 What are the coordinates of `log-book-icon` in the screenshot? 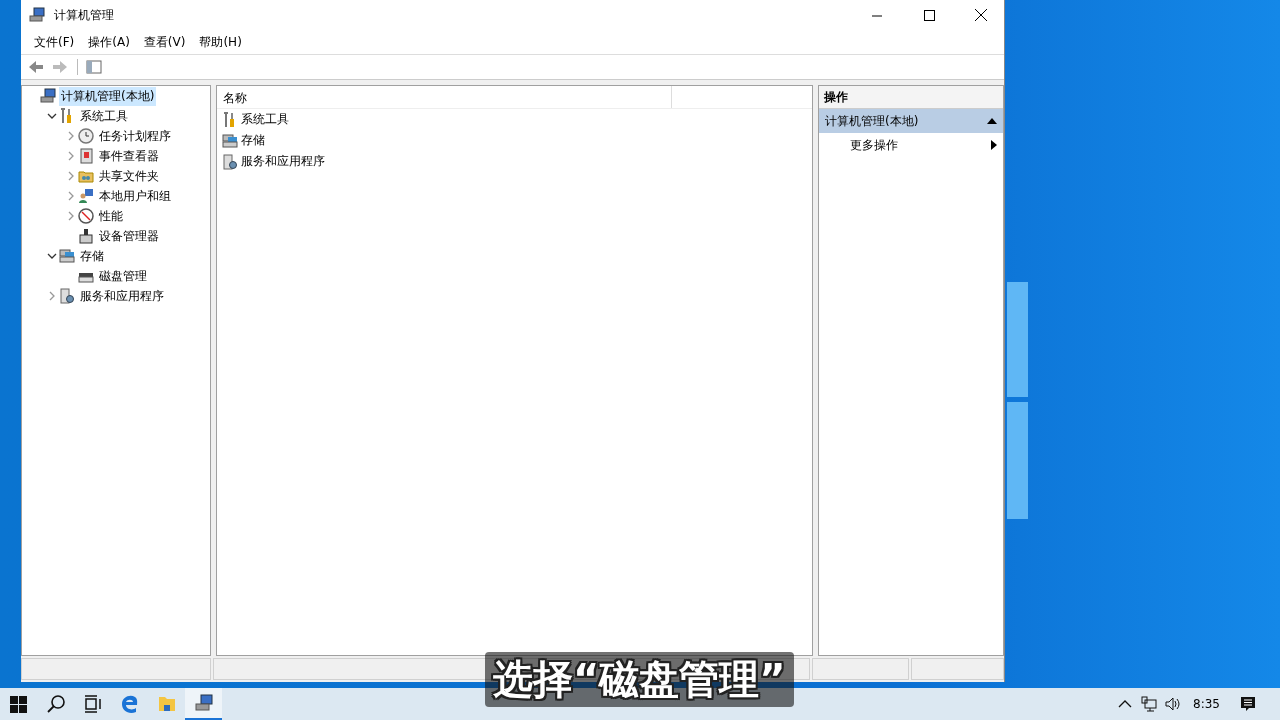 It's located at (86, 156).